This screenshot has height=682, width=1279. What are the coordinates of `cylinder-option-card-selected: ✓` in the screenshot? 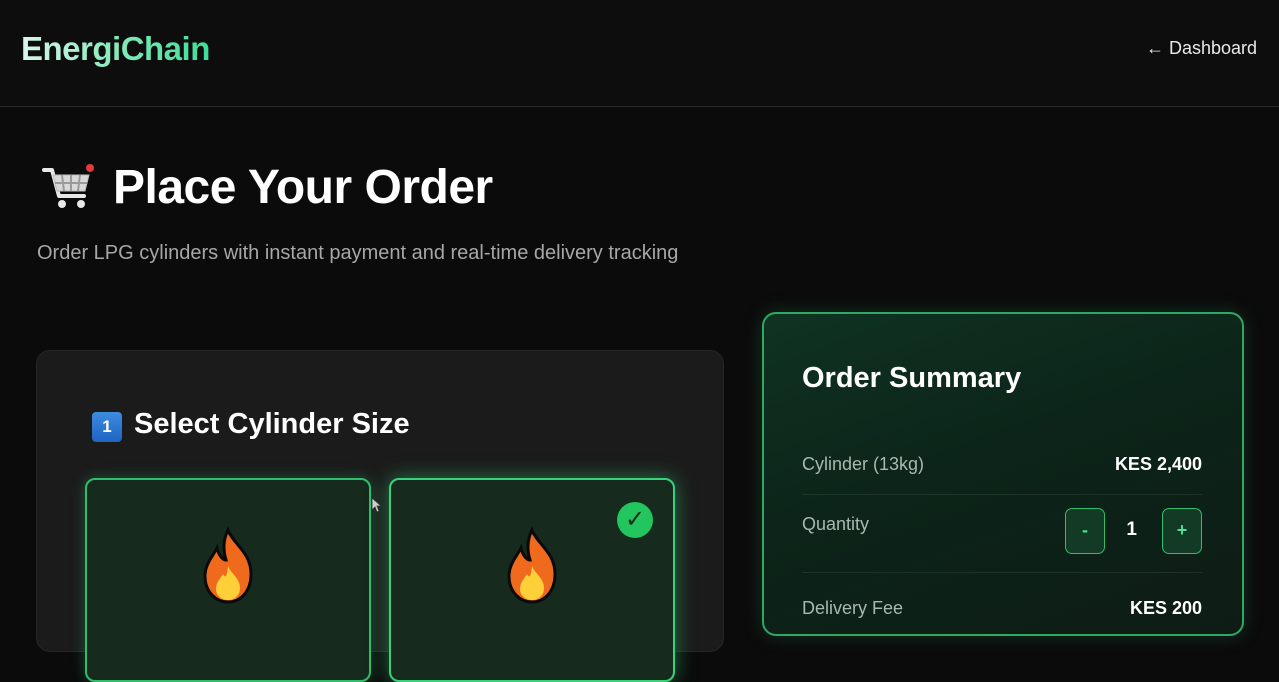 It's located at (532, 580).